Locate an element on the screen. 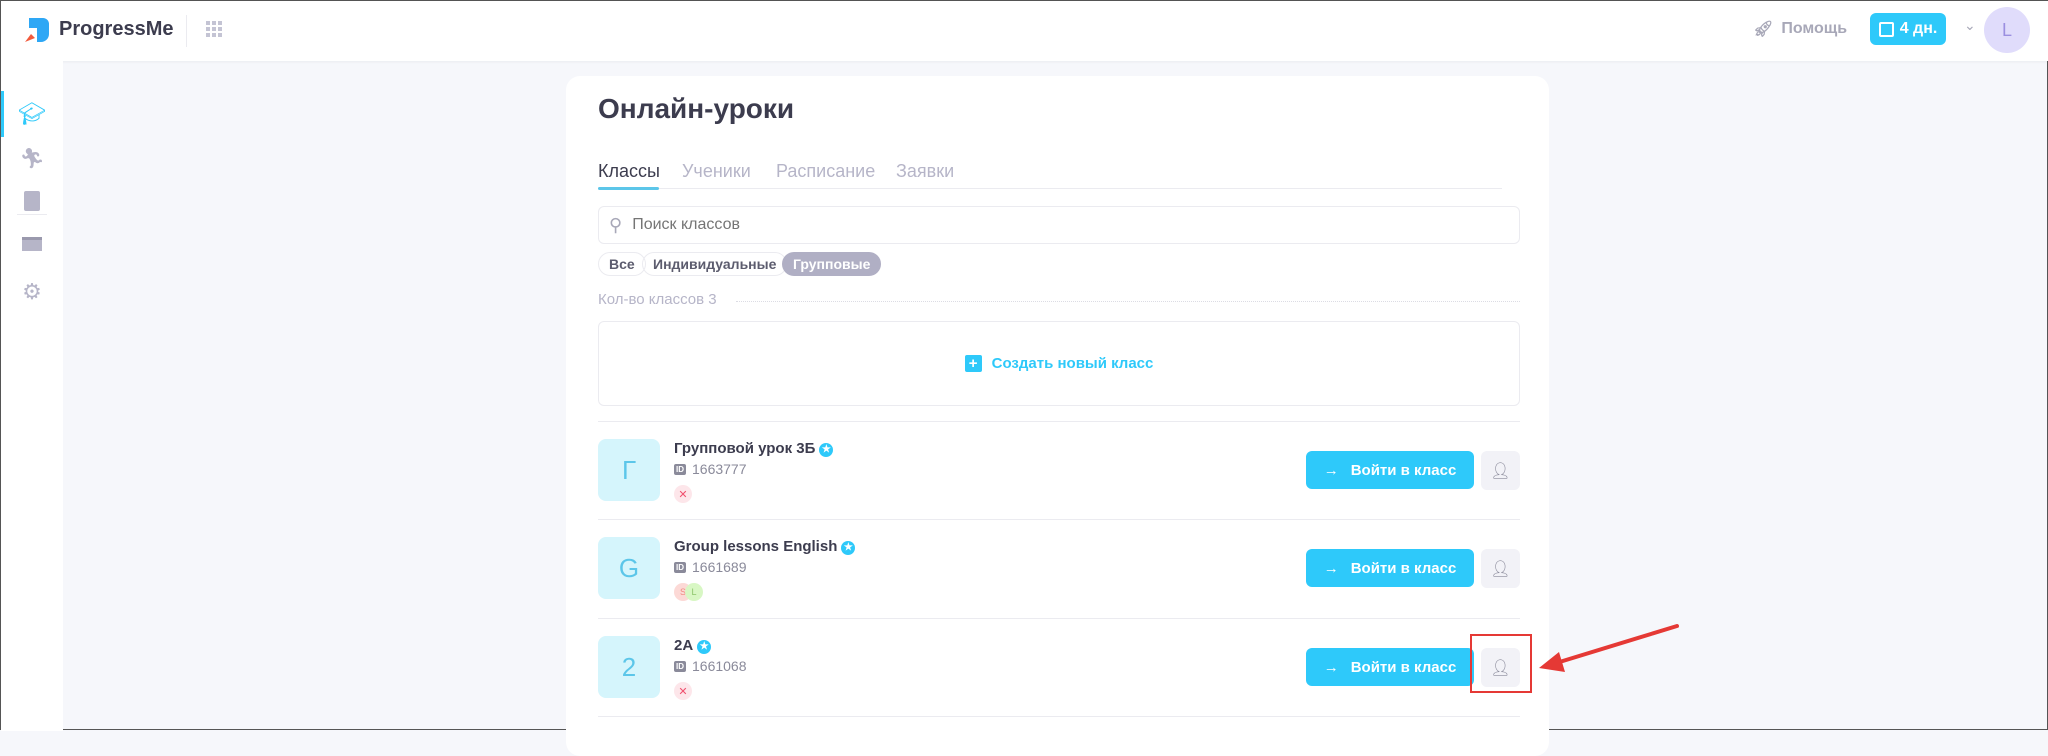 The width and height of the screenshot is (2048, 756). class-avatar: G is located at coordinates (629, 568).